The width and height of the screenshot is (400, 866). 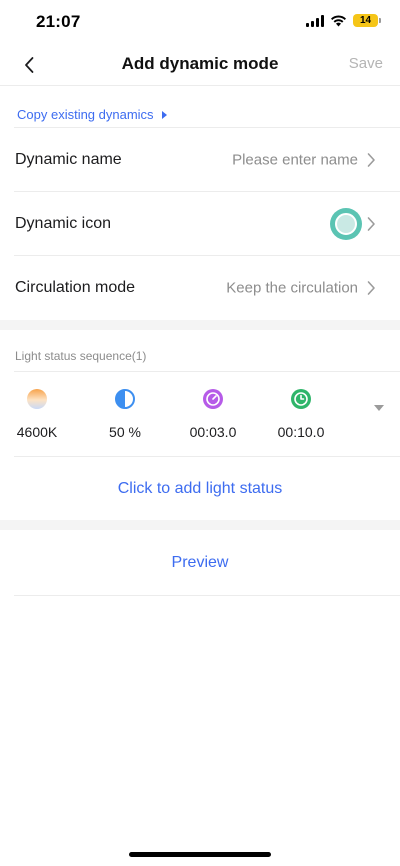 What do you see at coordinates (200, 288) in the screenshot?
I see `circulation-mode-row: Circulation mode Keep the circulation` at bounding box center [200, 288].